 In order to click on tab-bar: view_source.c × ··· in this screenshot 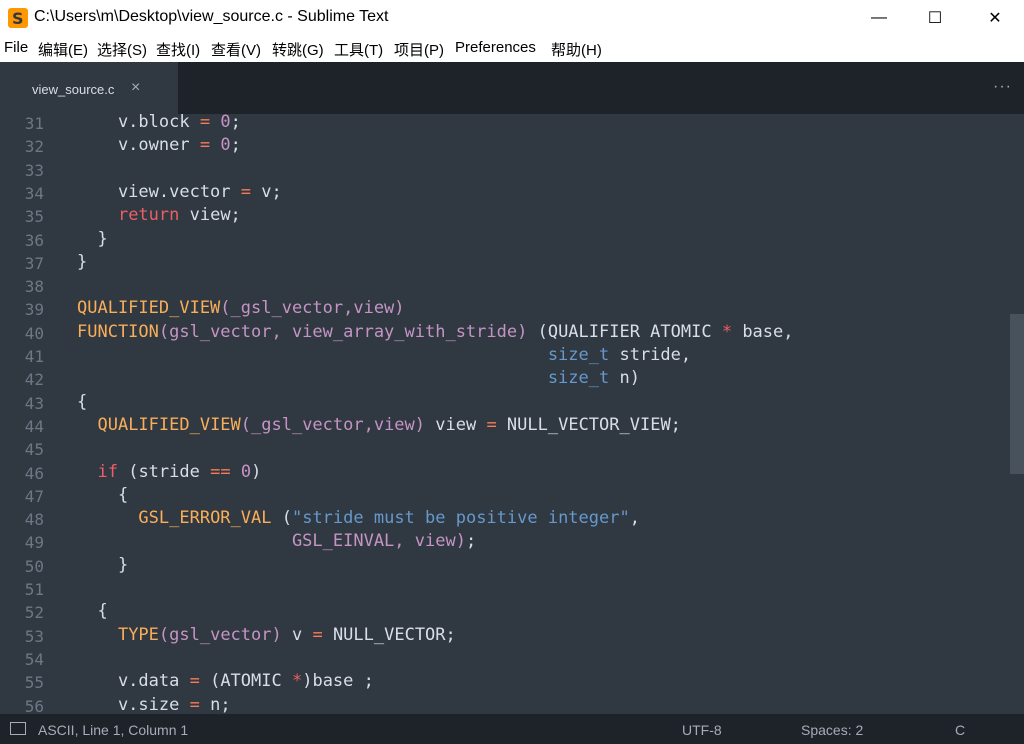, I will do `click(512, 88)`.